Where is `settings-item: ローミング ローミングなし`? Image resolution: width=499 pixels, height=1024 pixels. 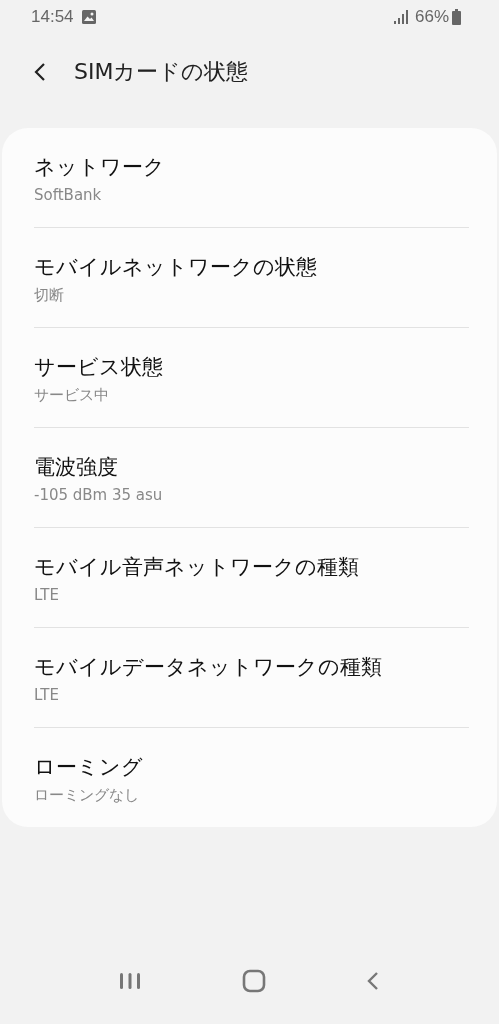
settings-item: ローミング ローミングなし is located at coordinates (251, 777).